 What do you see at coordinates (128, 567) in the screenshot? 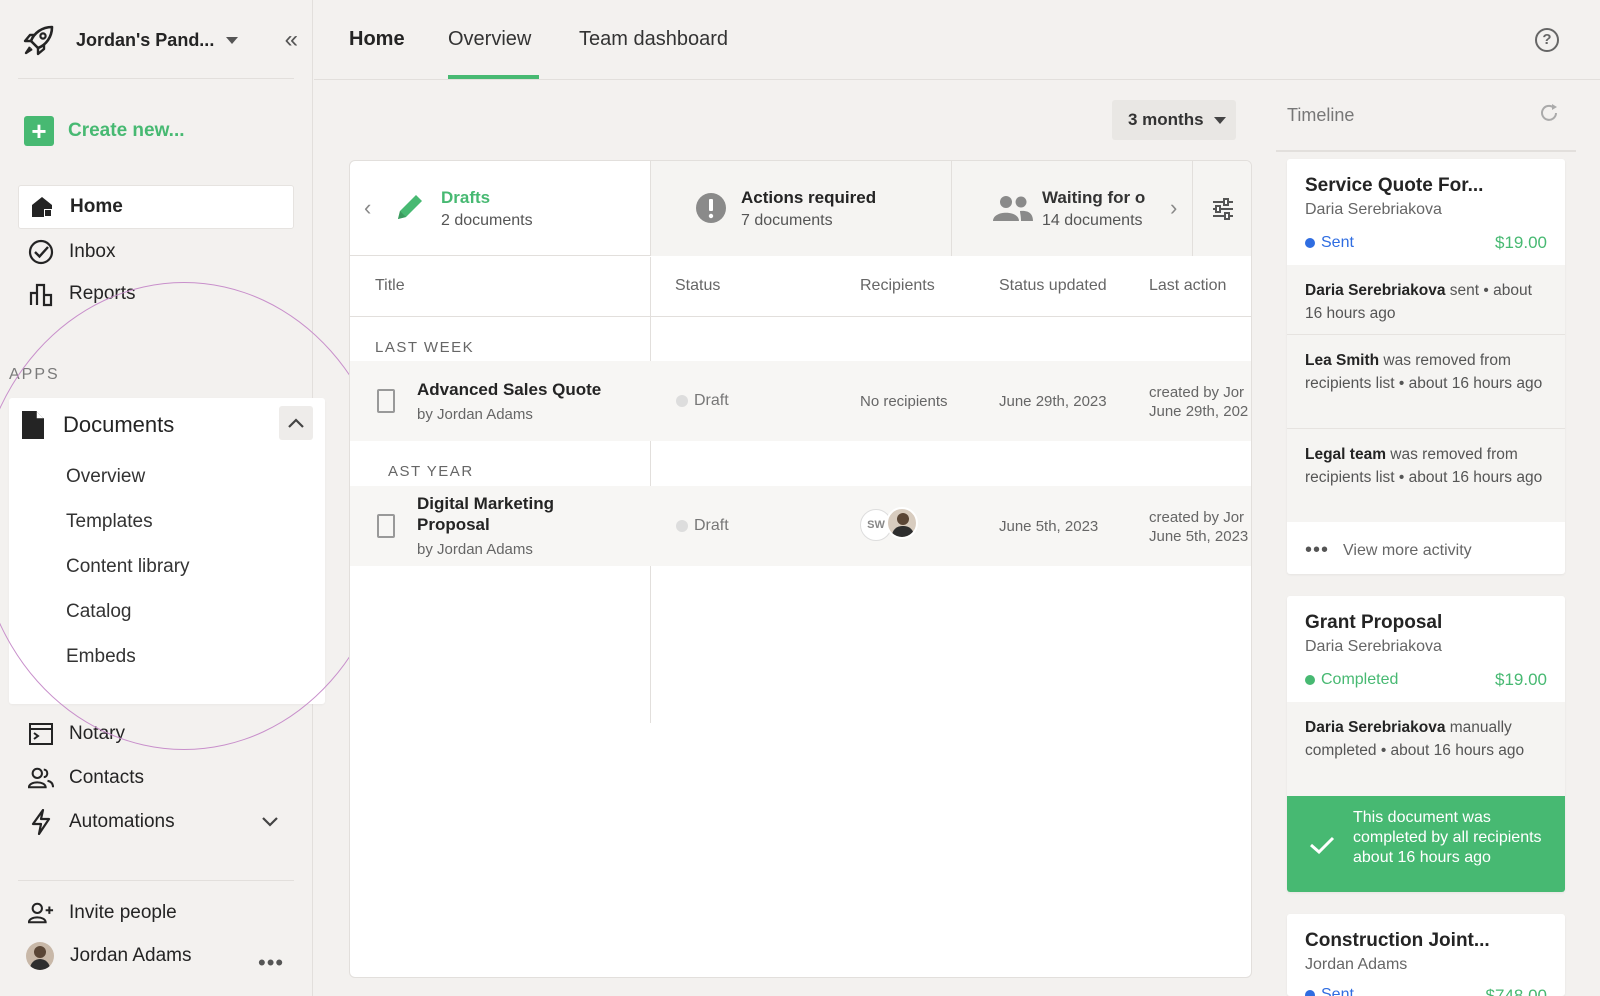
I see `documents-content-library-link: Content library` at bounding box center [128, 567].